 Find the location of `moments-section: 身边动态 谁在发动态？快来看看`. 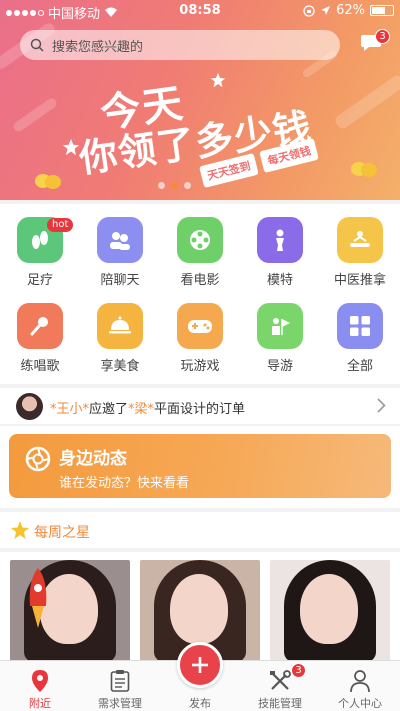

moments-section: 身边动态 谁在发动态？快来看看 is located at coordinates (200, 467).